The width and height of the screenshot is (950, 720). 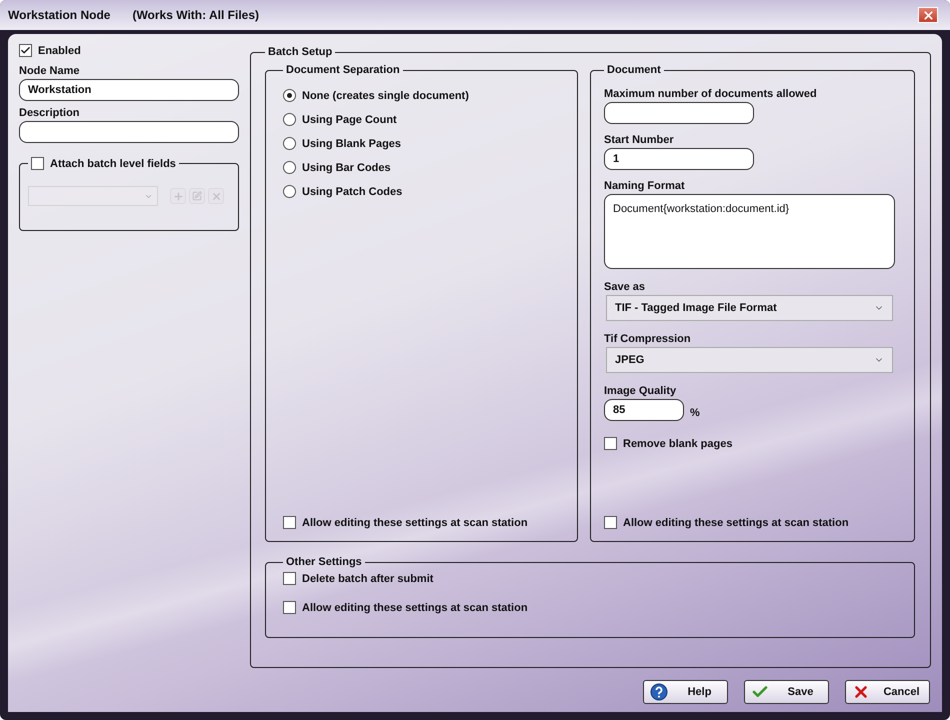 I want to click on radio-option: Using Page Count, so click(x=421, y=119).